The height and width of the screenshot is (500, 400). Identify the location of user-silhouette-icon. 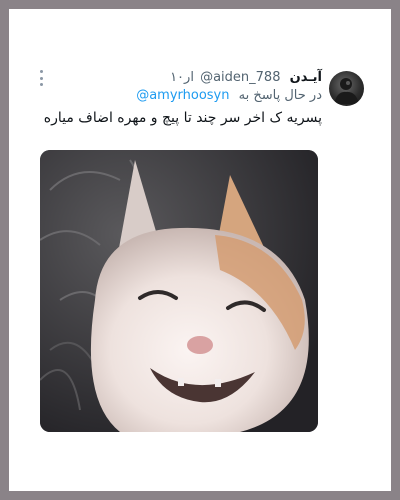
(346, 91).